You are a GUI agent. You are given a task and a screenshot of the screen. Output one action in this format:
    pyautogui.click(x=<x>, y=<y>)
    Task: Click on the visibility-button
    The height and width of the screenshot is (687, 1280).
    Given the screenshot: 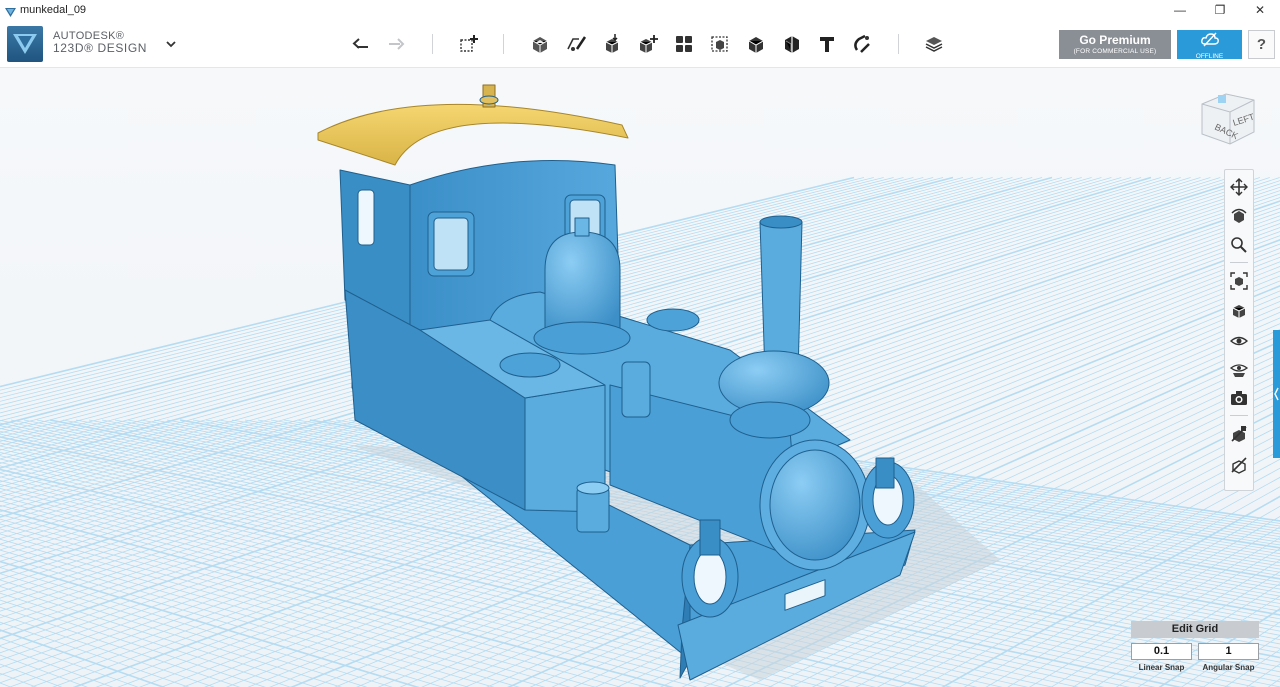 What is the action you would take?
    pyautogui.click(x=1239, y=341)
    